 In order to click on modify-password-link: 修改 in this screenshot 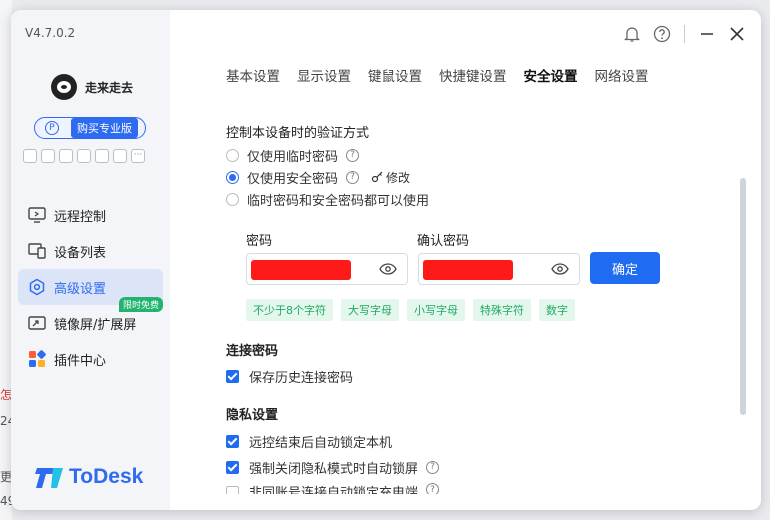, I will do `click(390, 177)`.